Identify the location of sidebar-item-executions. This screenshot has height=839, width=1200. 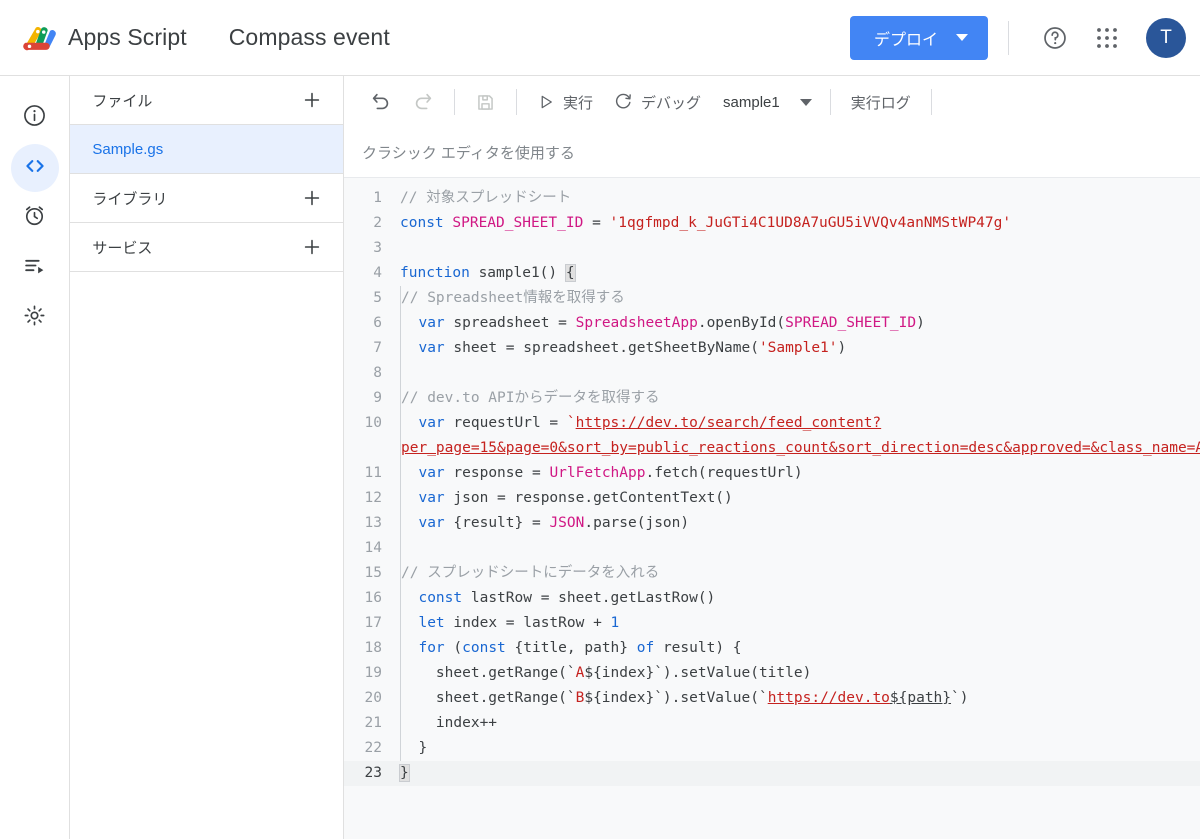
(35, 268).